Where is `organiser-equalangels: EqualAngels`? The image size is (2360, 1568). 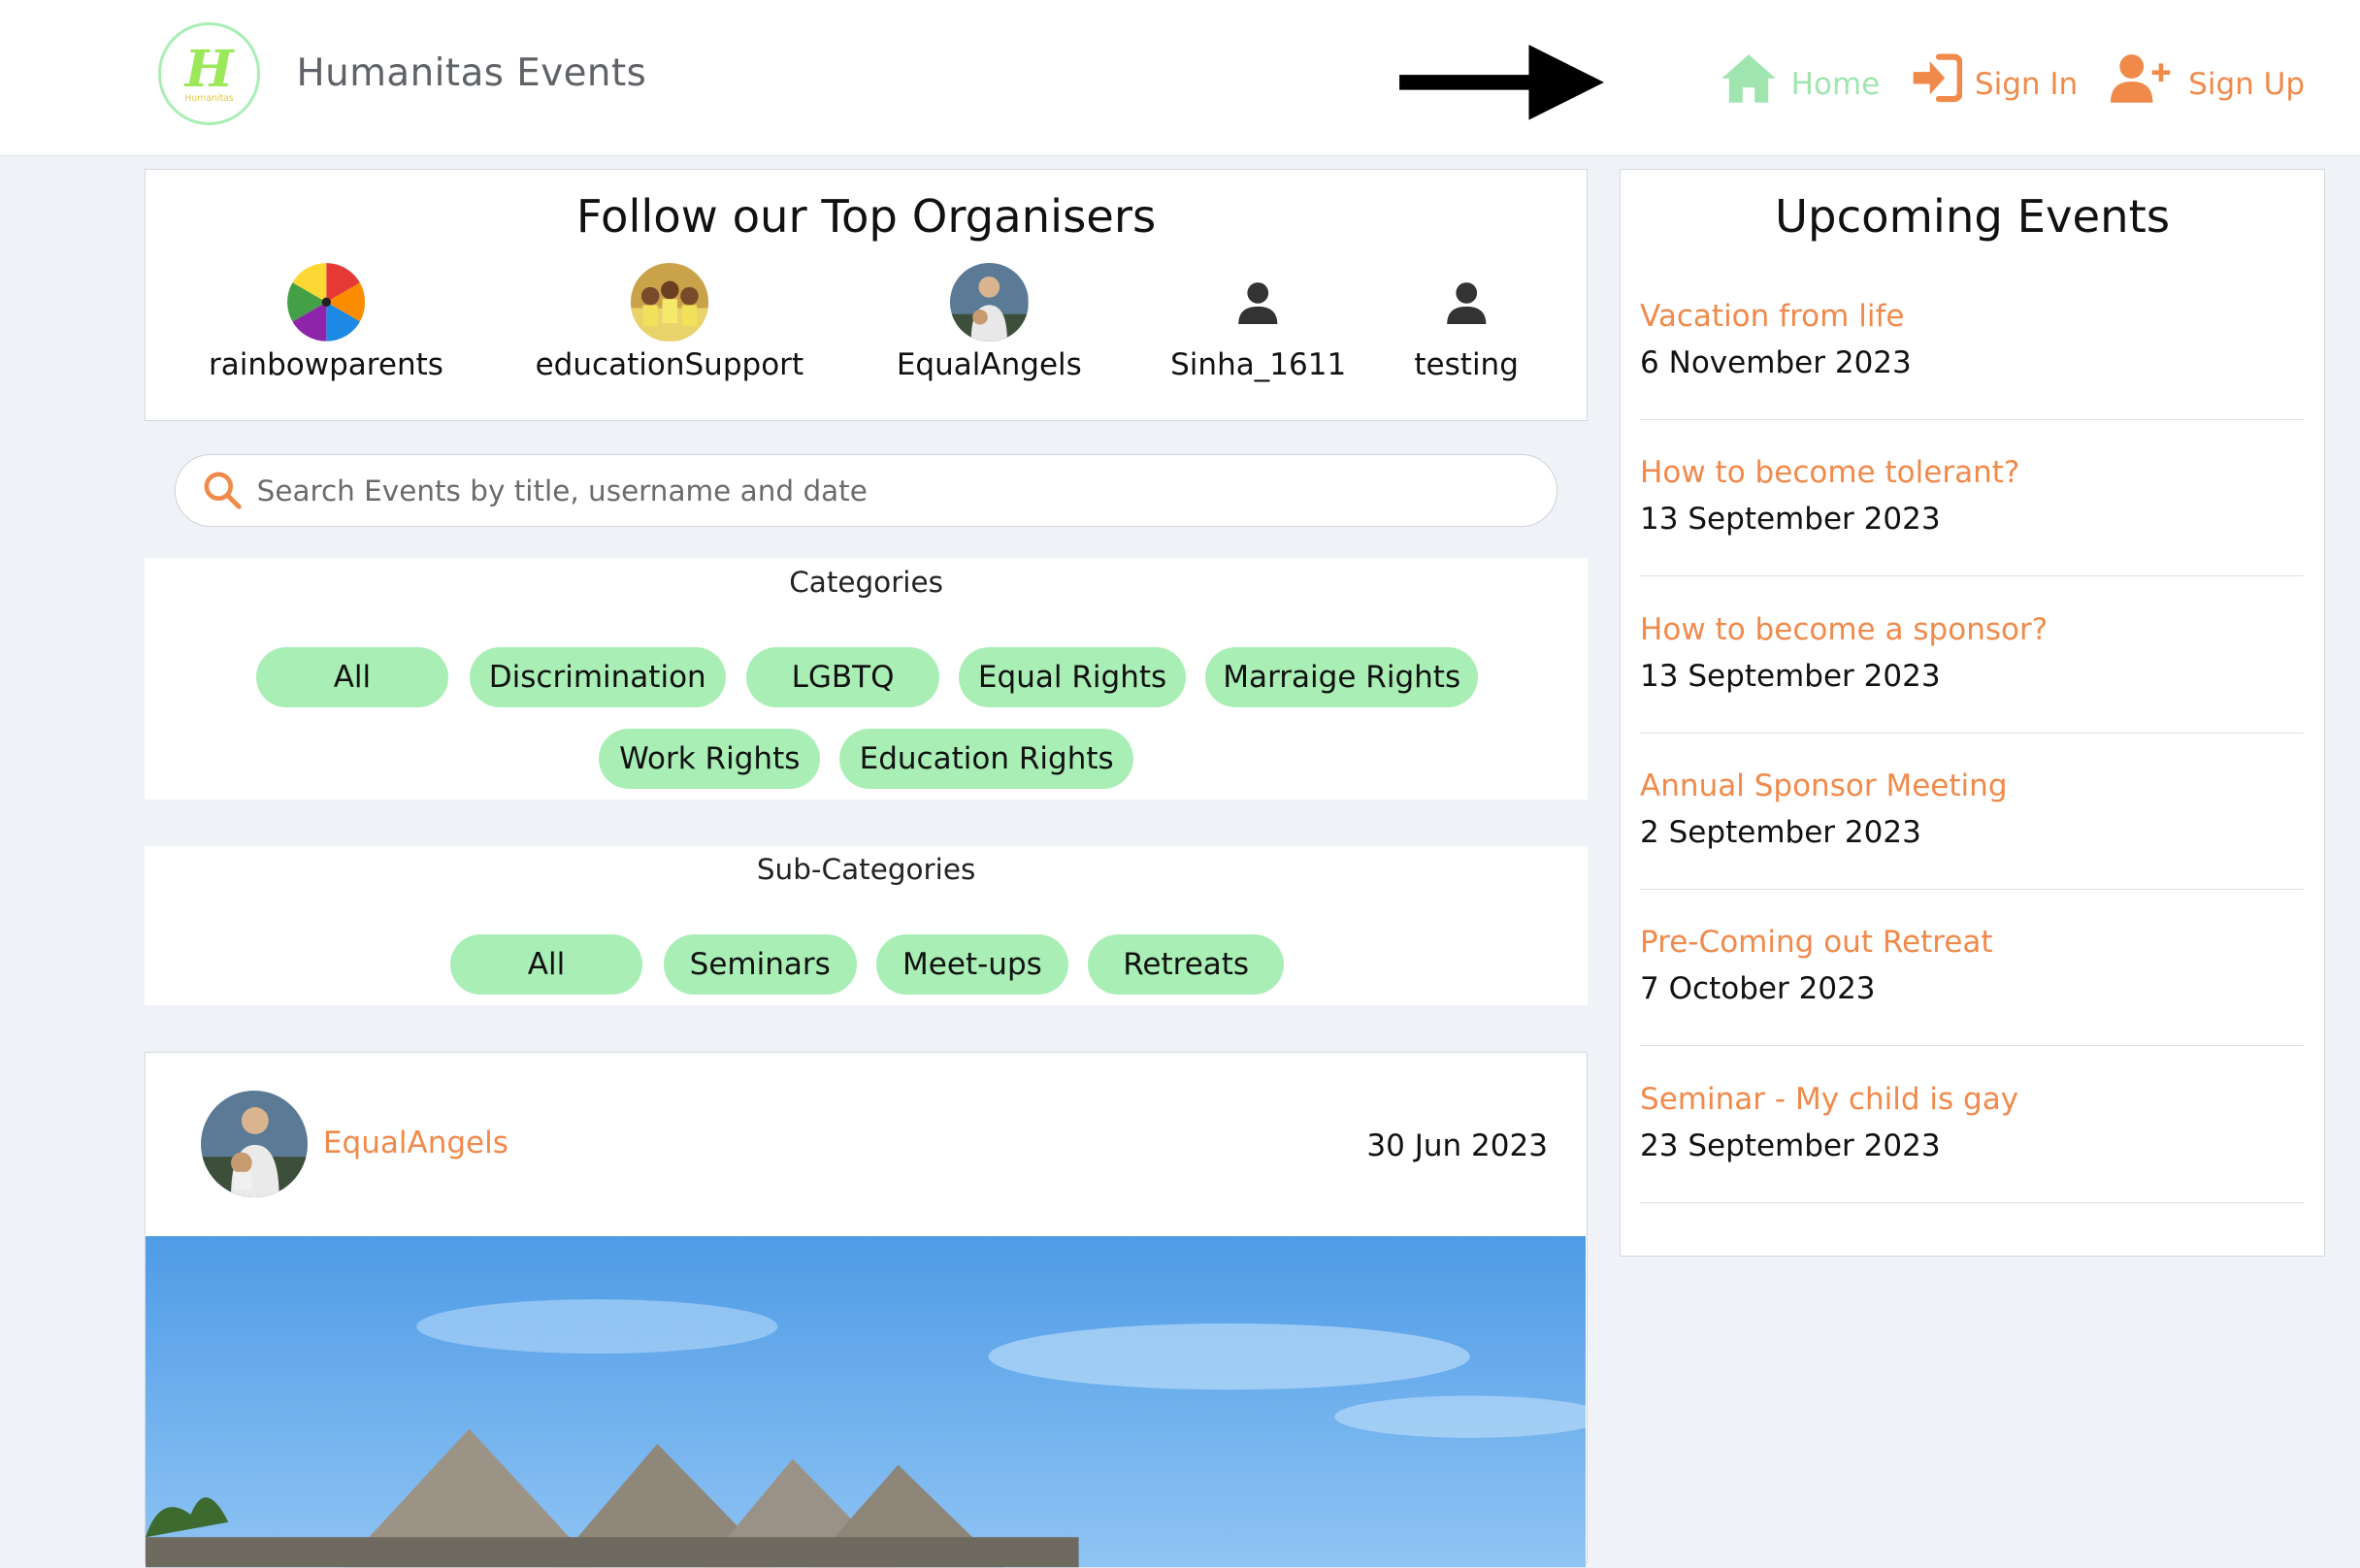 organiser-equalangels: EqualAngels is located at coordinates (989, 322).